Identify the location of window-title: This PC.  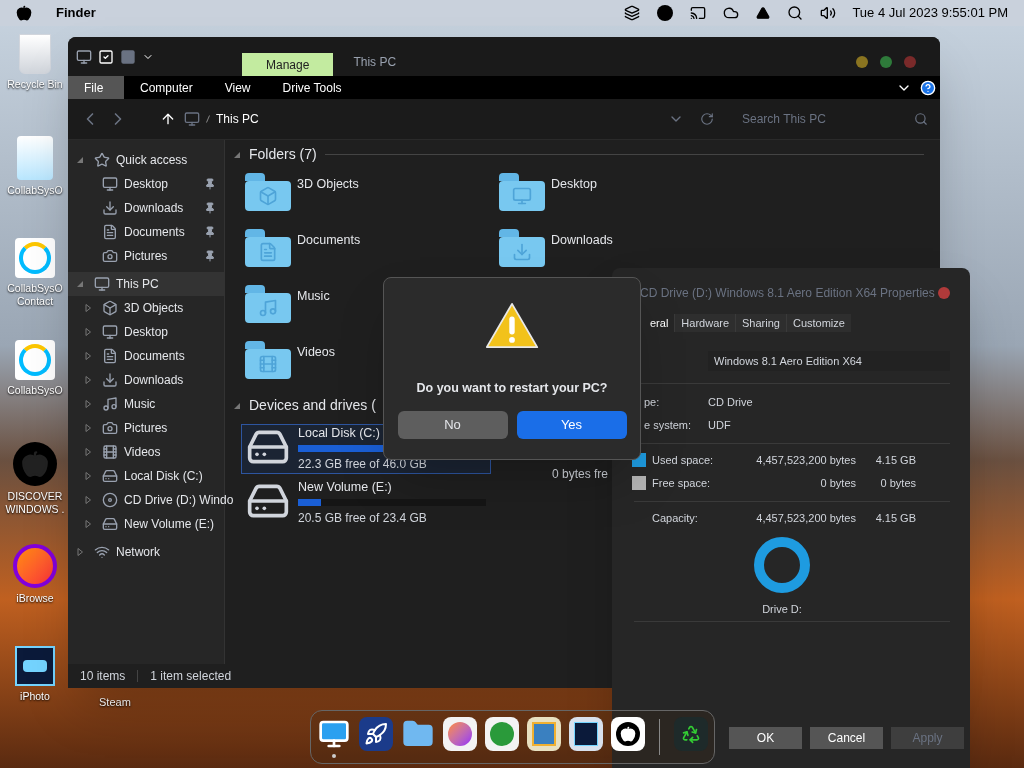
(375, 62).